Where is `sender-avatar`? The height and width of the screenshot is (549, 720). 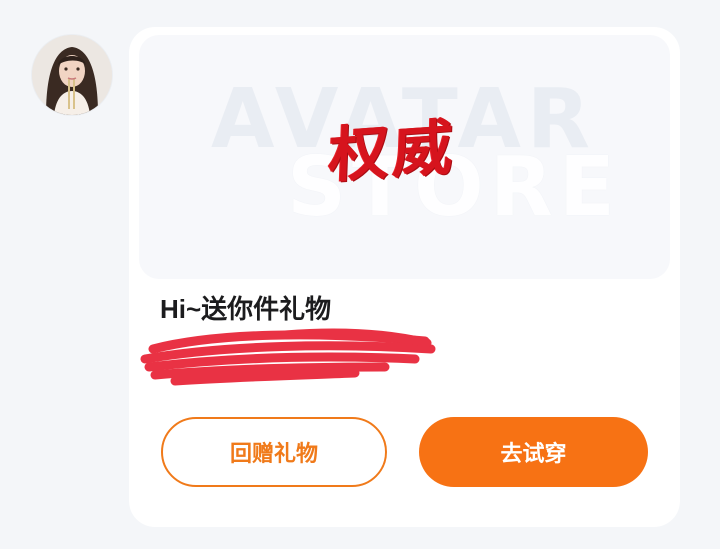
sender-avatar is located at coordinates (72, 75).